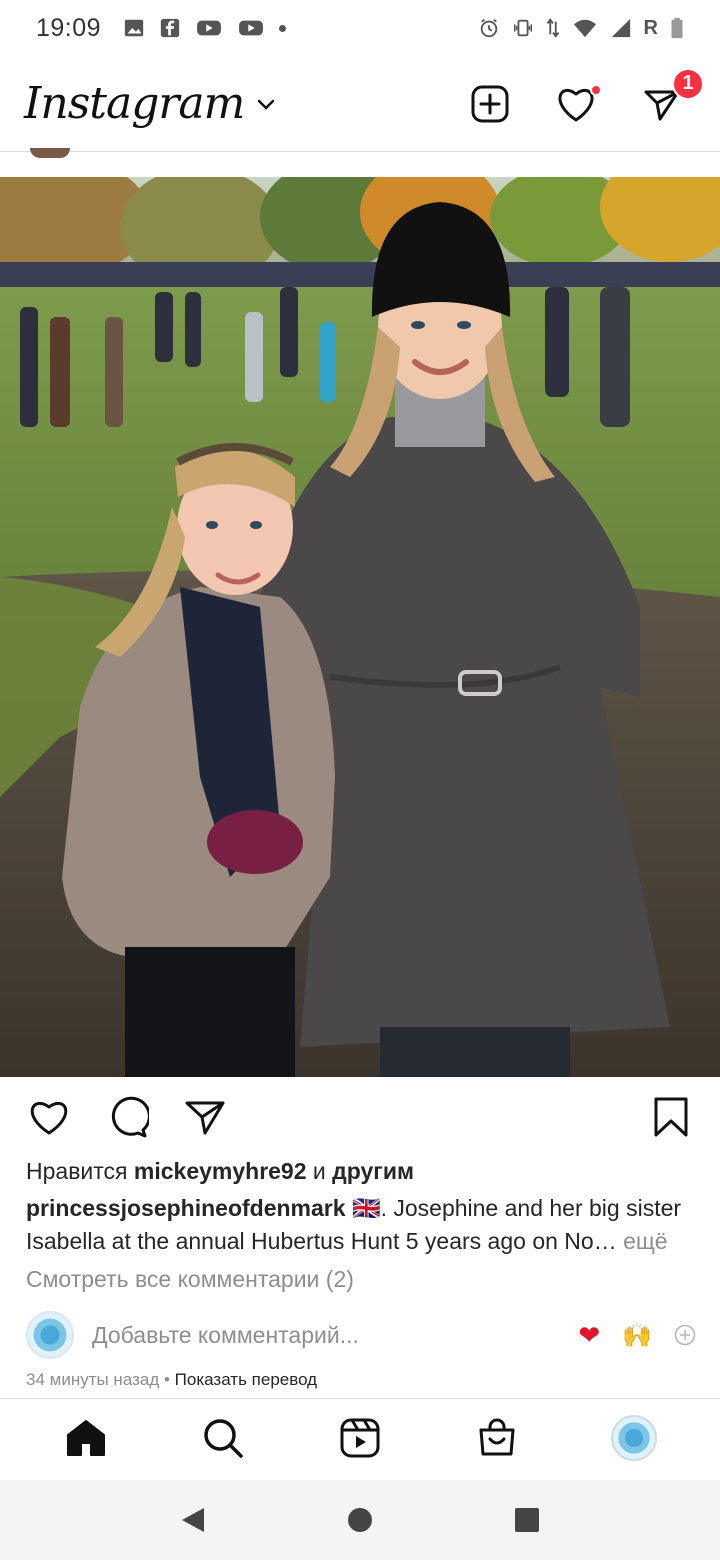  Describe the element at coordinates (246, 1379) in the screenshot. I see `show-translation-link: Показать перевод` at that location.